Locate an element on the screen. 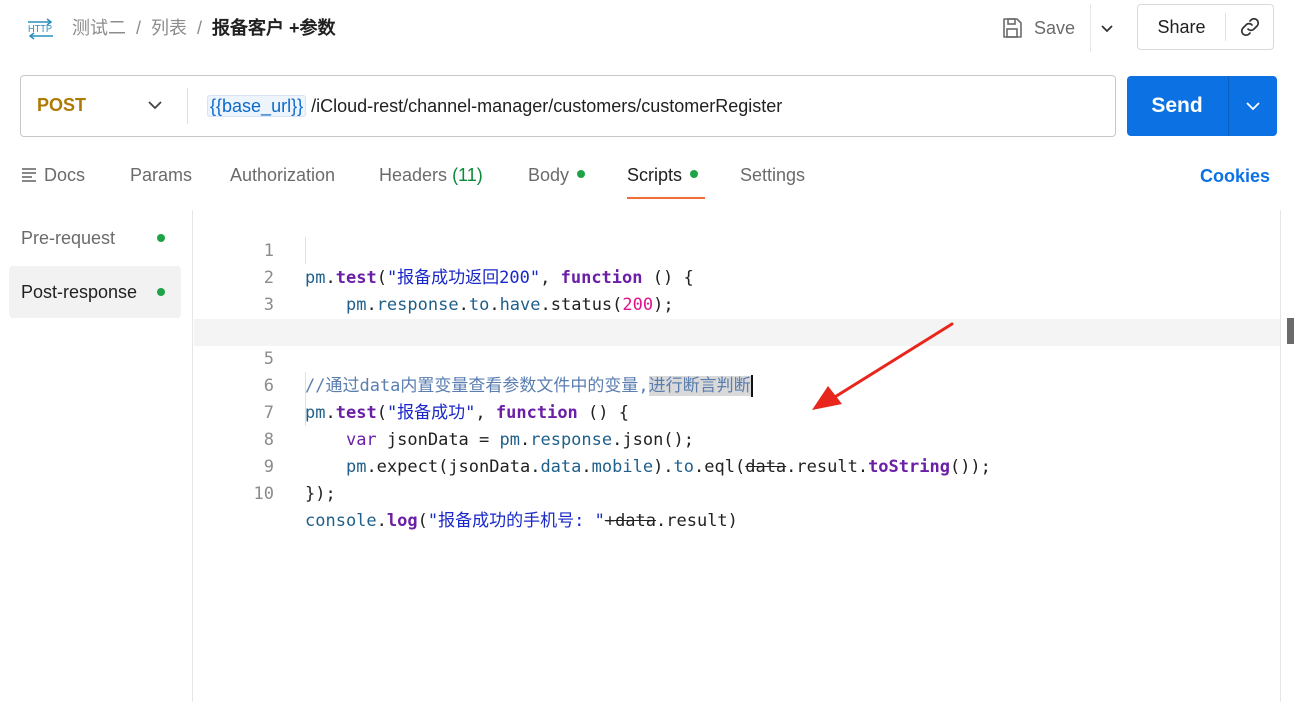 This screenshot has height=702, width=1294. request-header: HTTP 测试二 / 列表 / 报备客户 +参数 Save Share is located at coordinates (647, 28).